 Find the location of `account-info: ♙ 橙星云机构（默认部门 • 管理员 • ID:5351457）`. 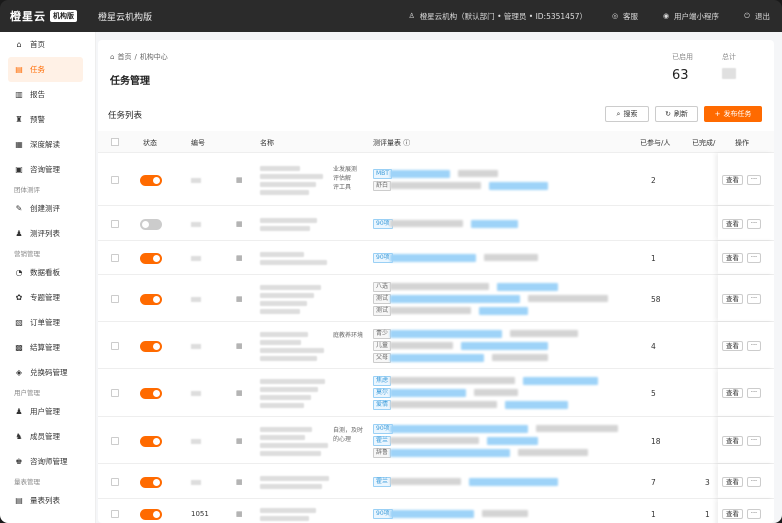

account-info: ♙ 橙星云机构（默认部门 • 管理员 • ID:5351457） is located at coordinates (497, 16).